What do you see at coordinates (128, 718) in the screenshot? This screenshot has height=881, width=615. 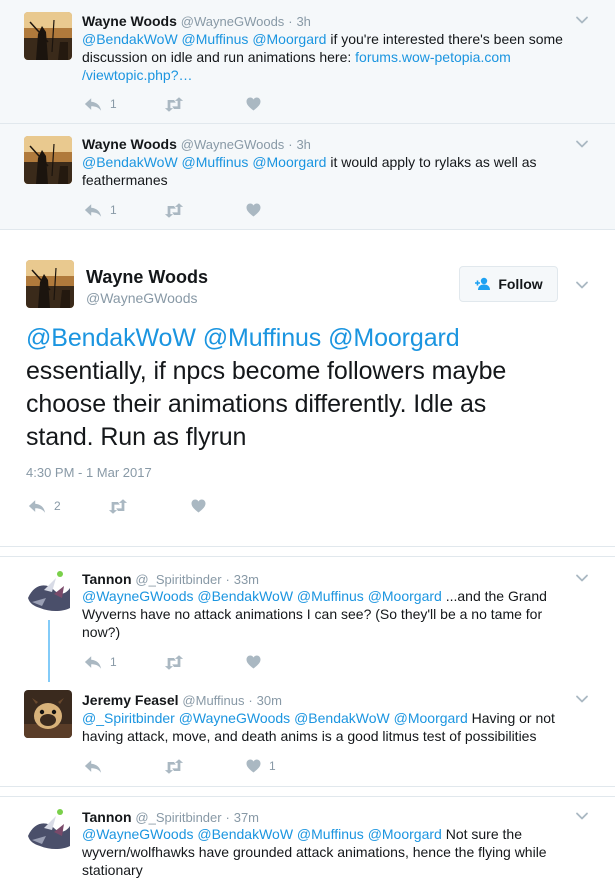 I see `mention: @_Spiritbinder` at bounding box center [128, 718].